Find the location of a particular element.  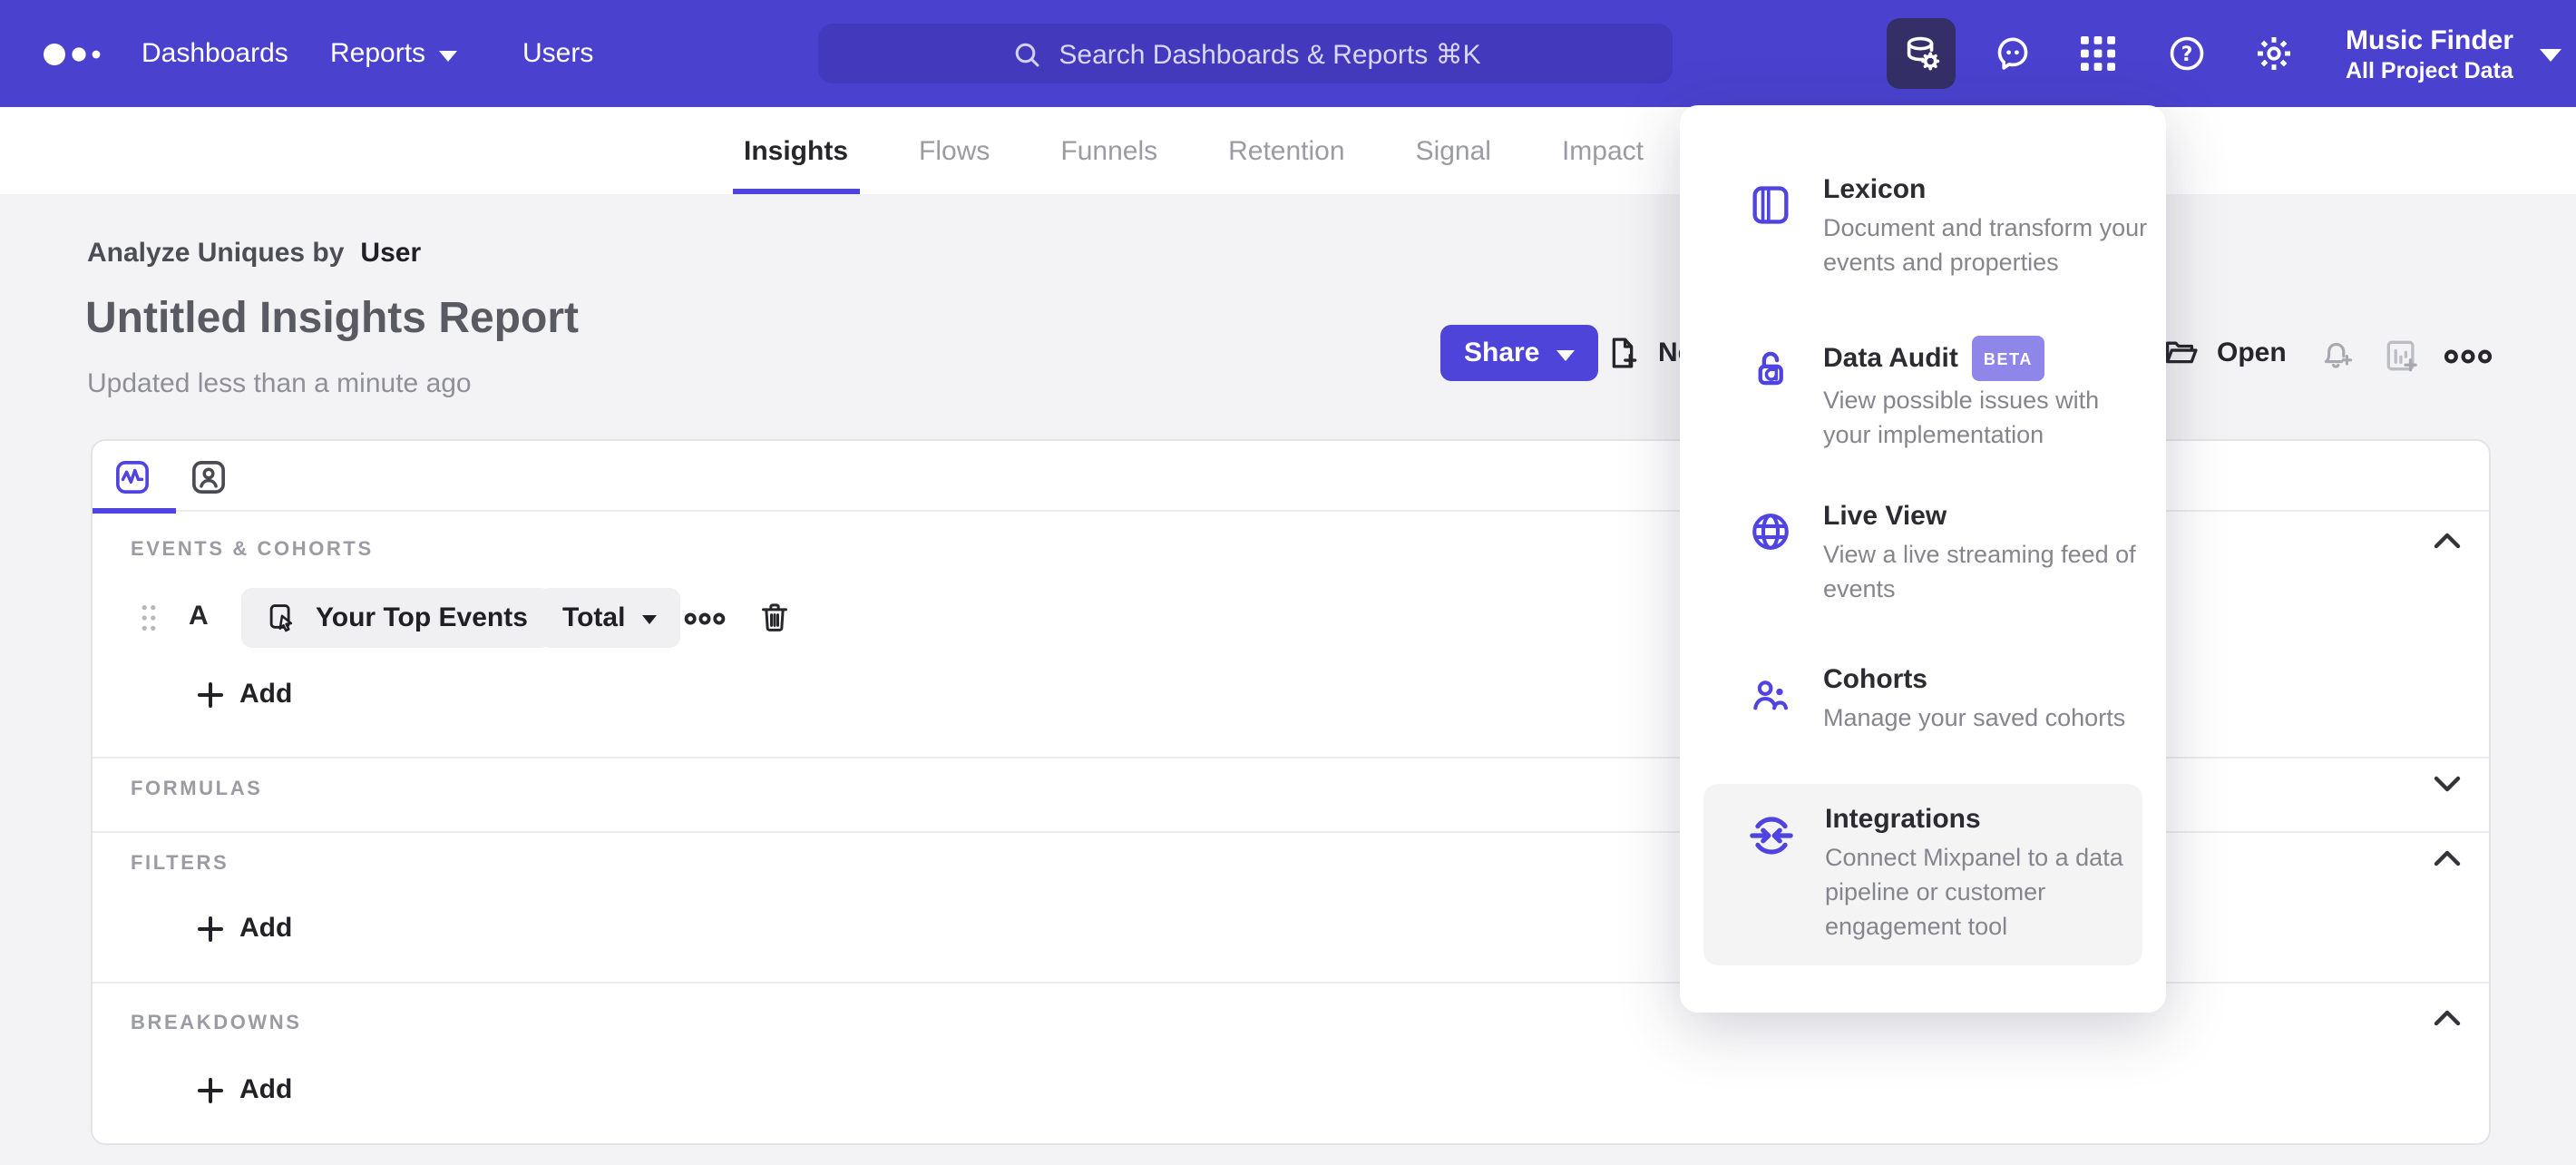

grid-icon is located at coordinates (2097, 53).